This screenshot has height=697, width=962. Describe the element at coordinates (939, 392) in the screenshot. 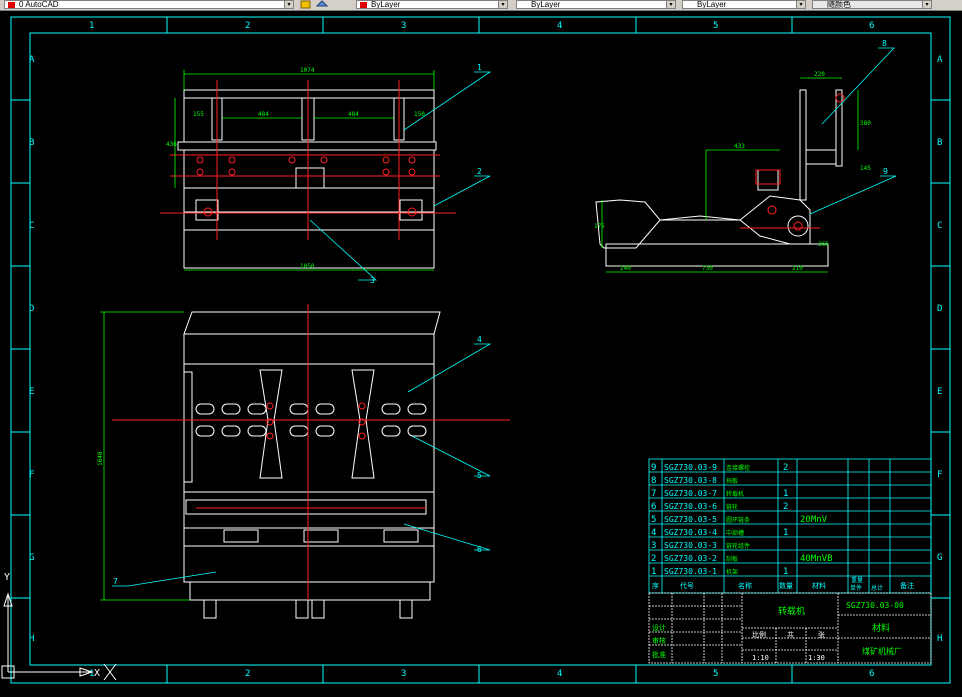

I see `zone-row-e-right: E` at that location.